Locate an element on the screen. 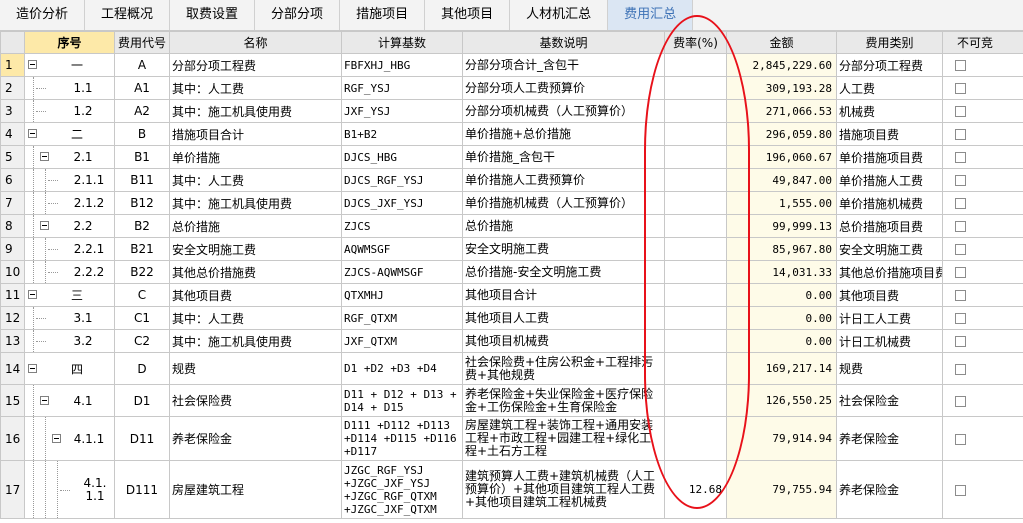  seq-cell: 2.2.1 is located at coordinates (69, 249).